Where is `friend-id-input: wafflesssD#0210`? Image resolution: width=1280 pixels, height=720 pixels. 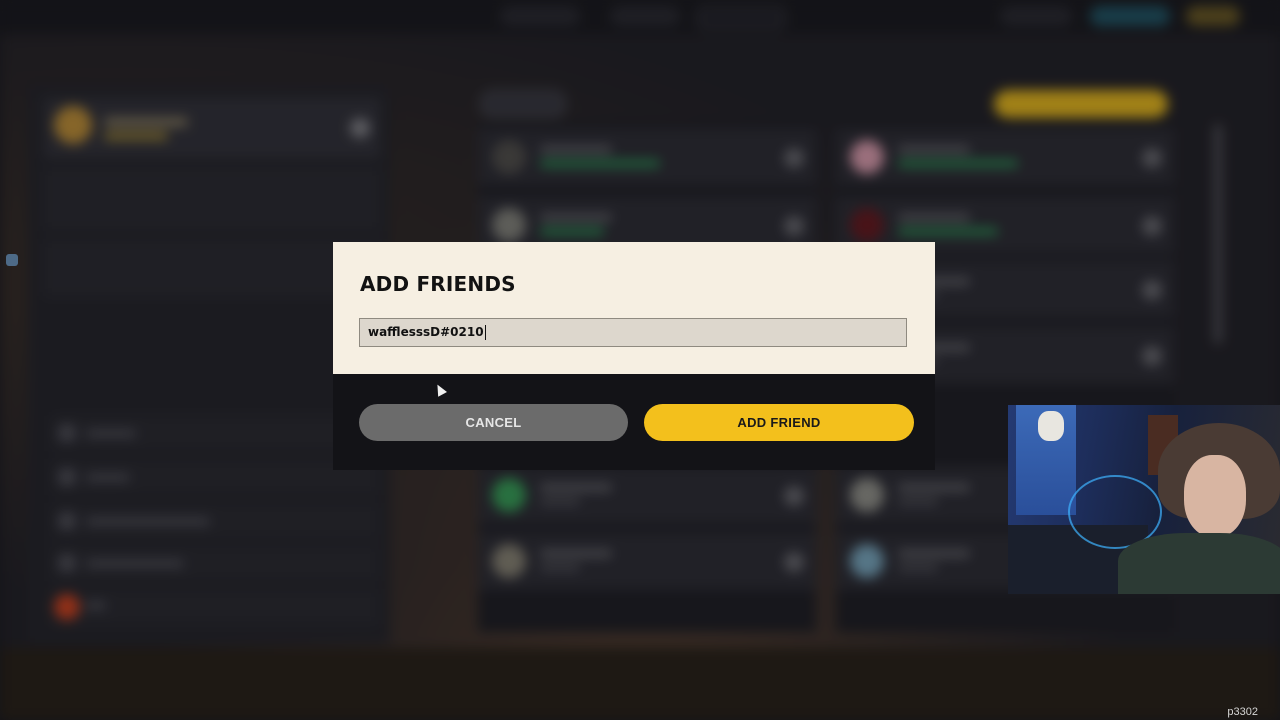 friend-id-input: wafflesssD#0210 is located at coordinates (633, 332).